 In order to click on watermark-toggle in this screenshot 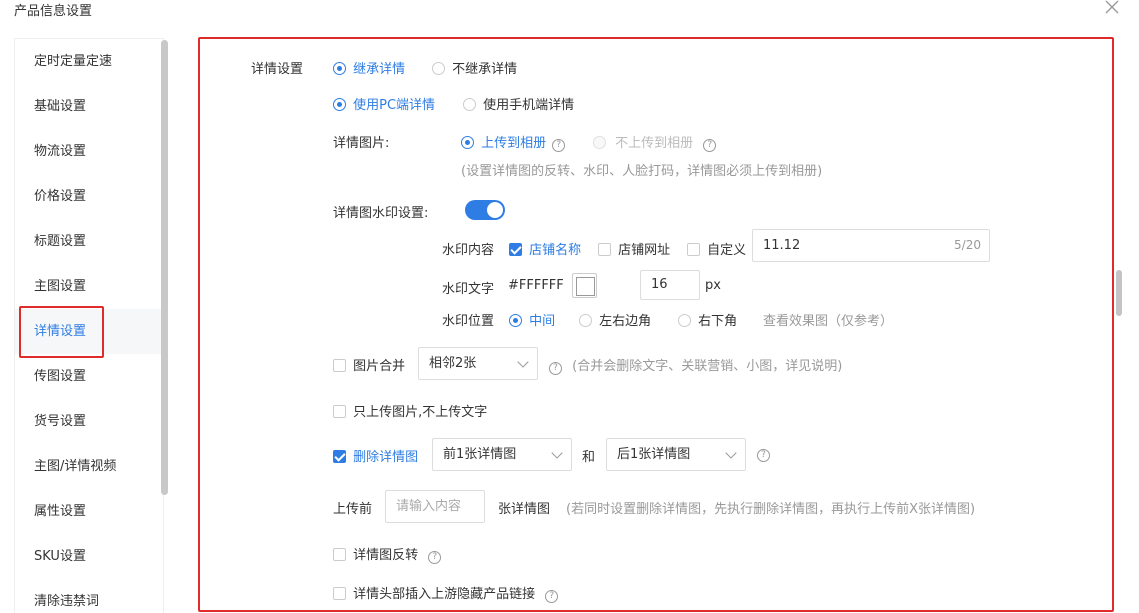, I will do `click(485, 210)`.